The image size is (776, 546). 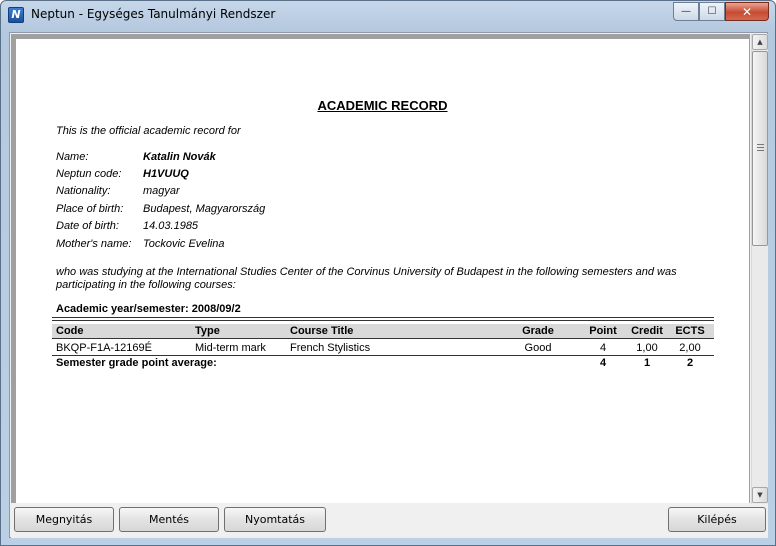 I want to click on semester-average-credit: 1, so click(x=647, y=363).